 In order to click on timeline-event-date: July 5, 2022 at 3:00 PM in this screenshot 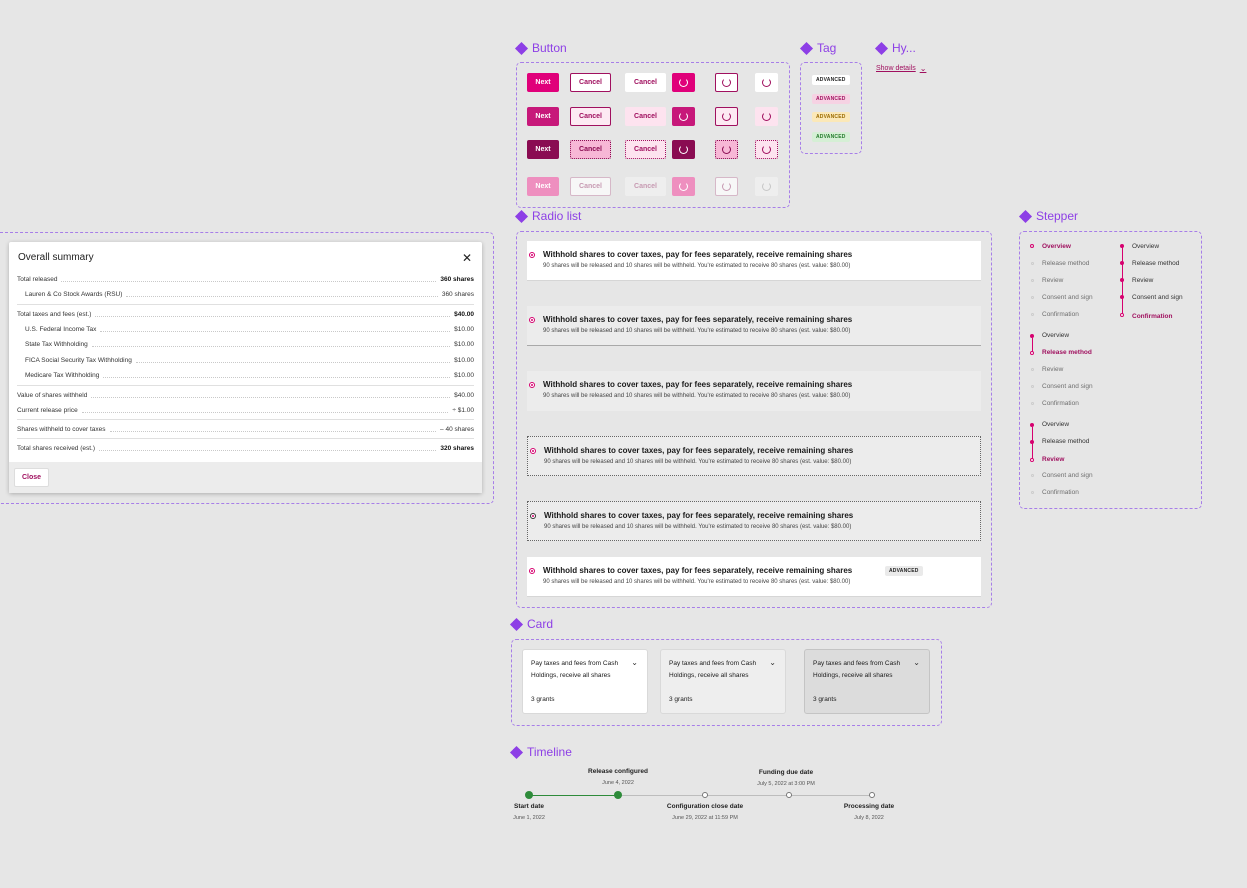, I will do `click(786, 784)`.